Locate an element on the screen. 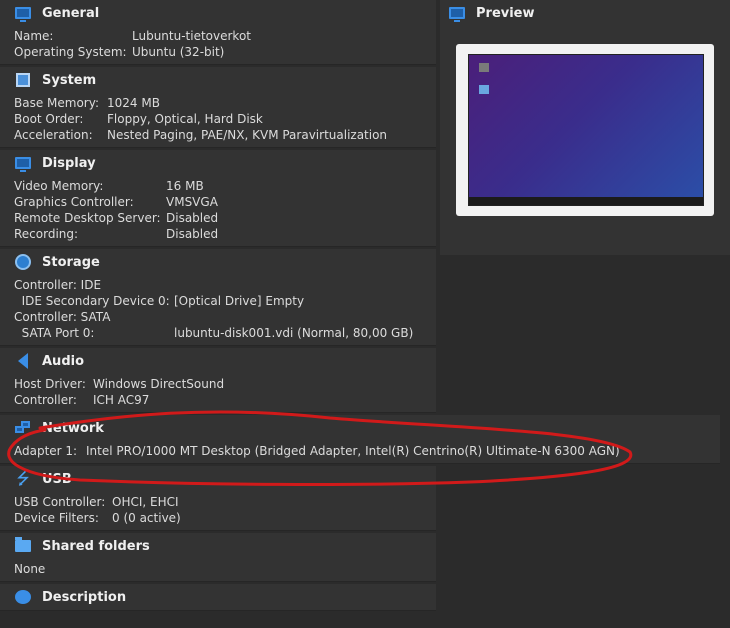  section-description: Description is located at coordinates (218, 597).